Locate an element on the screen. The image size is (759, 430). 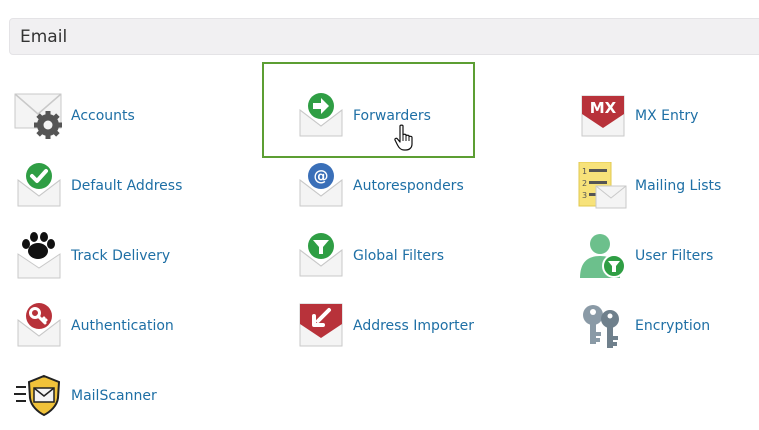
item-label: Encryption is located at coordinates (672, 326).